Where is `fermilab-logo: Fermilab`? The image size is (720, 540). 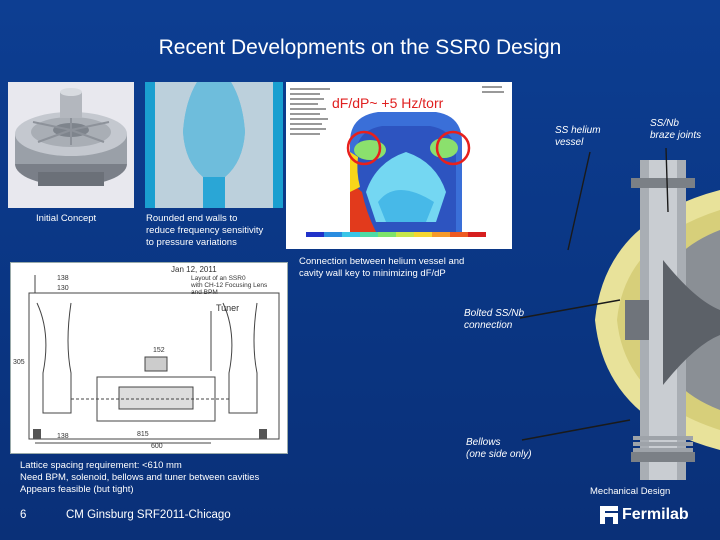
fermilab-logo: Fermilab is located at coordinates (644, 515).